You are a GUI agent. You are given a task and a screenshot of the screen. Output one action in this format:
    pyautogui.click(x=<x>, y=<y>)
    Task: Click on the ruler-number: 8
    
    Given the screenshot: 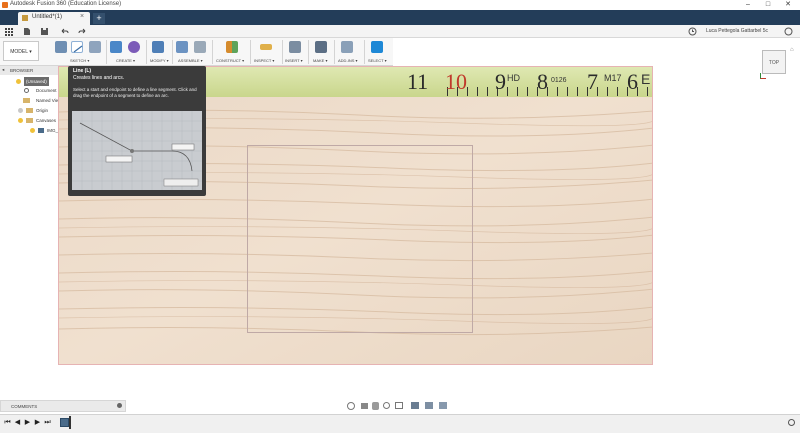 What is the action you would take?
    pyautogui.click(x=542, y=81)
    